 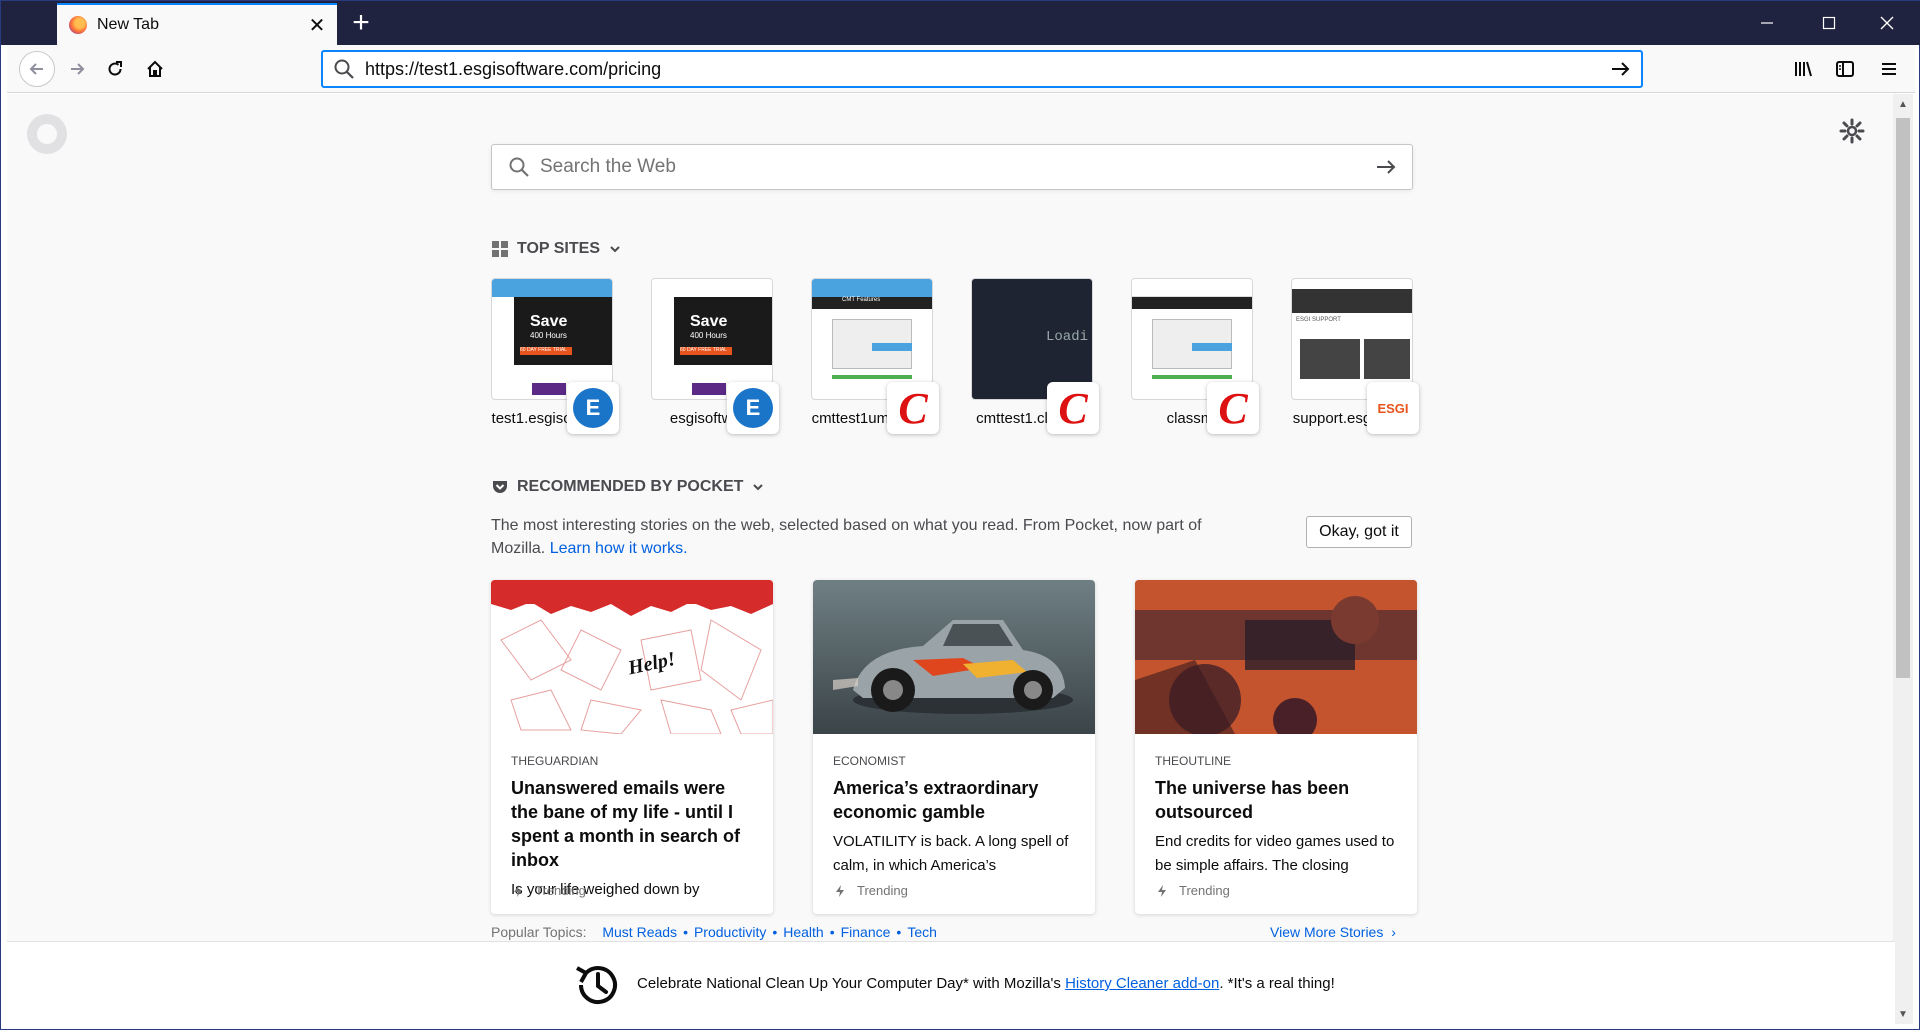 I want to click on gear-icon, so click(x=1852, y=131).